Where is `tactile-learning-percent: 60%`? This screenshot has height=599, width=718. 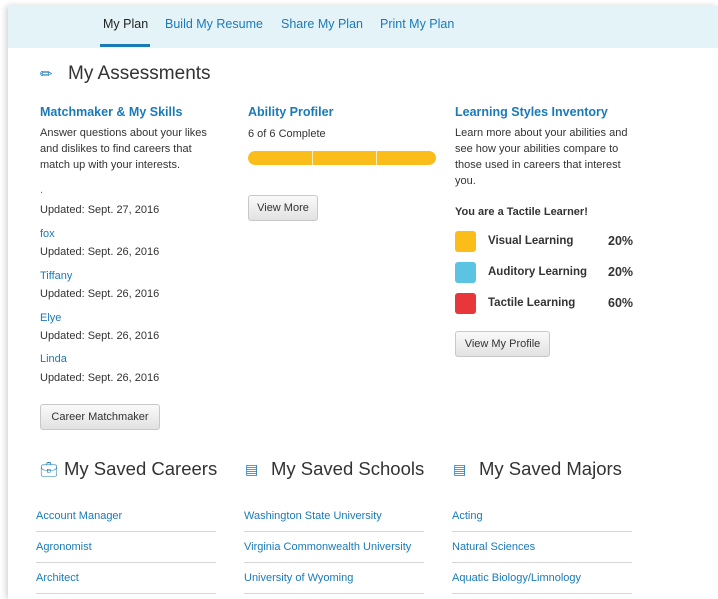 tactile-learning-percent: 60% is located at coordinates (621, 303).